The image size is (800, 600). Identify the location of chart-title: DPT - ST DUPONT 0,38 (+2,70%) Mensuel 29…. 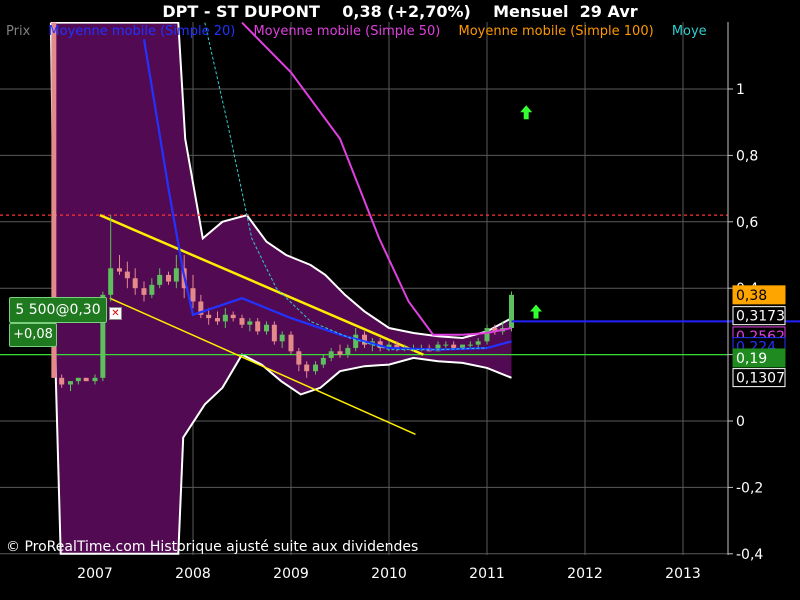
(400, 11).